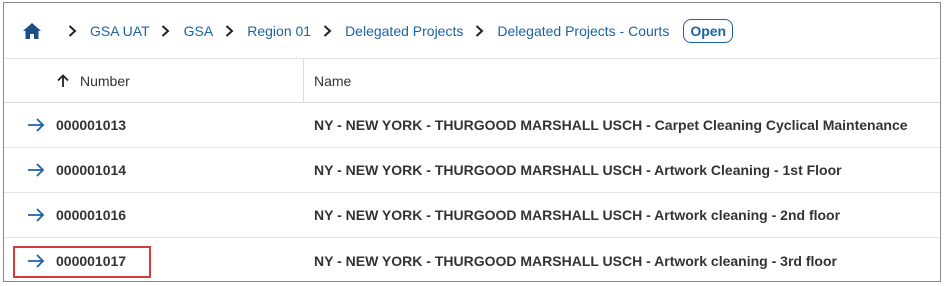 The height and width of the screenshot is (286, 945). I want to click on row-number: 000001016, so click(91, 215).